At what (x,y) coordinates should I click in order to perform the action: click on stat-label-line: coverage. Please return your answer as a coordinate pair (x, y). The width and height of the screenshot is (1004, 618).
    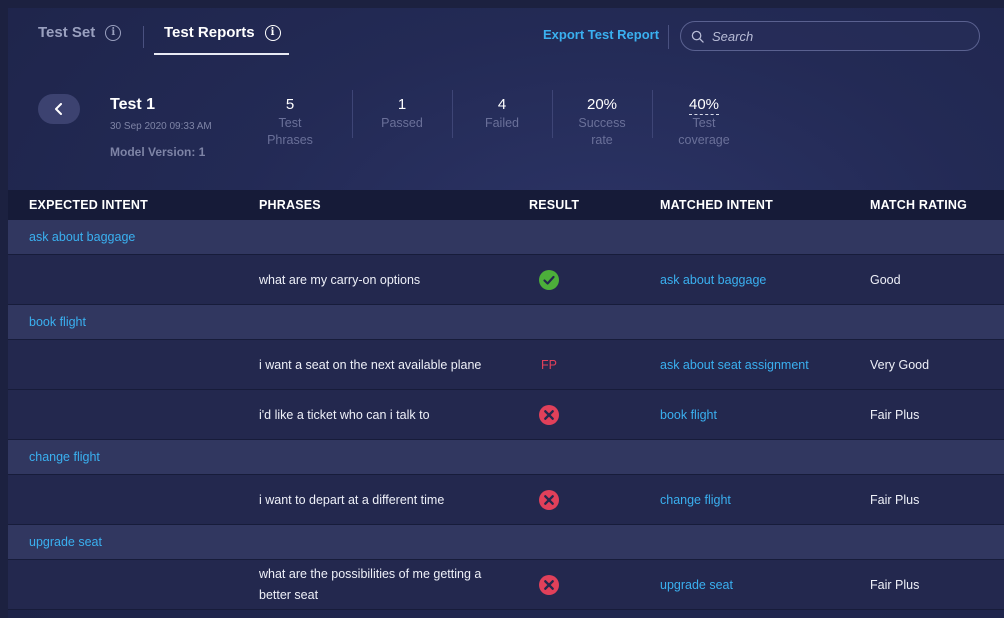
    Looking at the image, I should click on (704, 140).